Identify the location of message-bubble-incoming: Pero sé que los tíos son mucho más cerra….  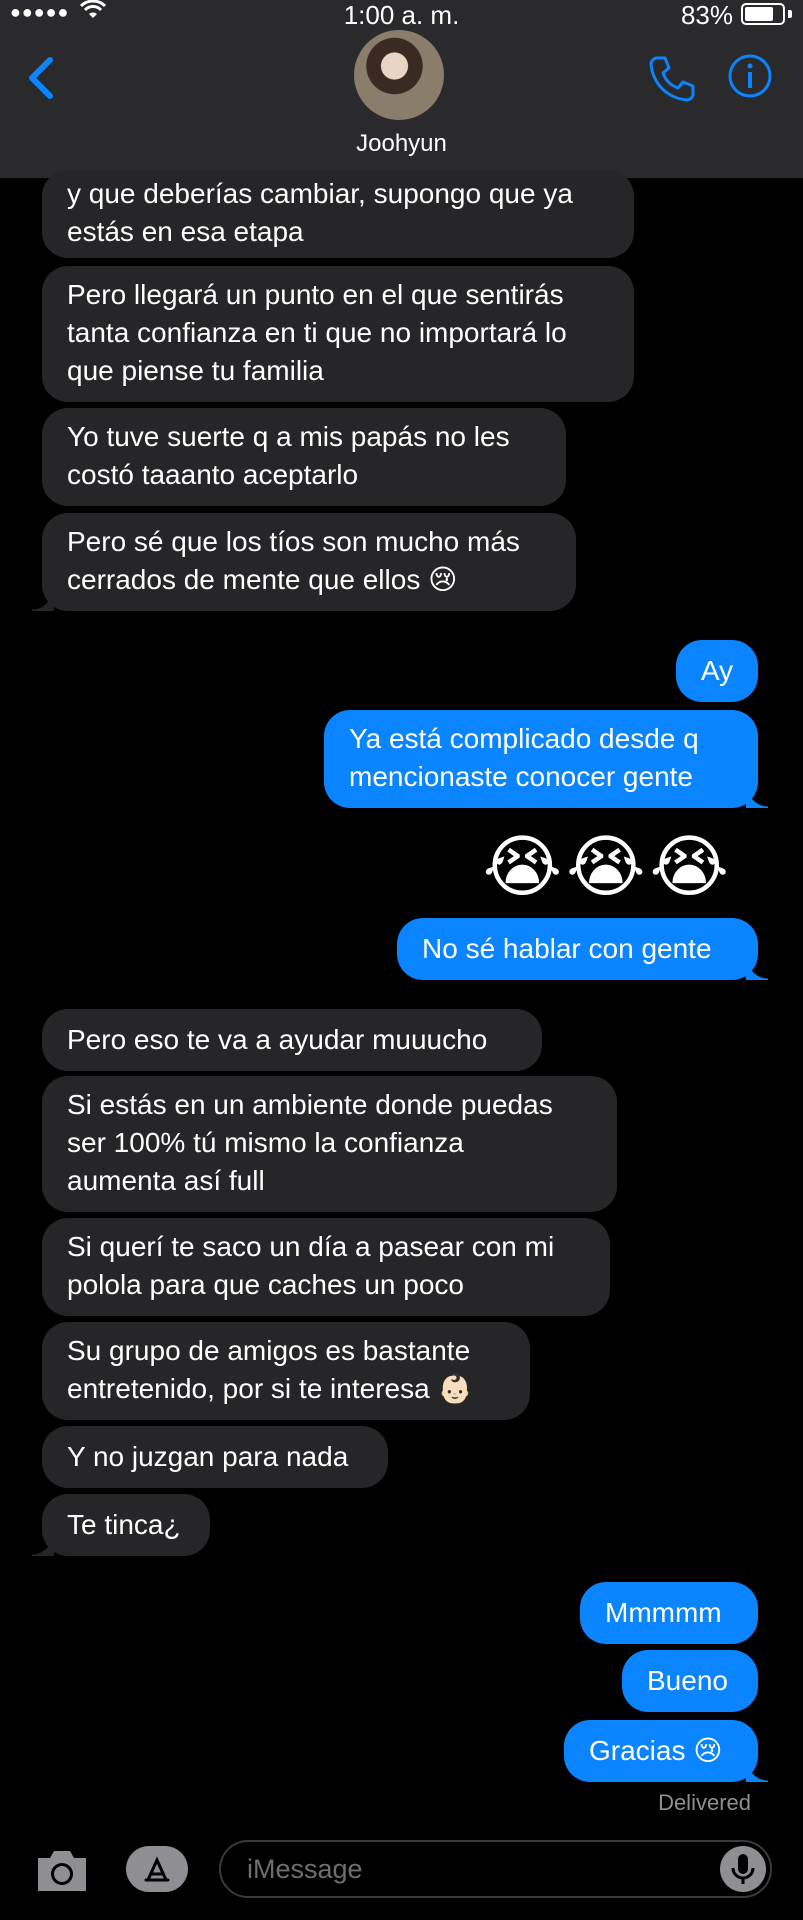
(304, 562).